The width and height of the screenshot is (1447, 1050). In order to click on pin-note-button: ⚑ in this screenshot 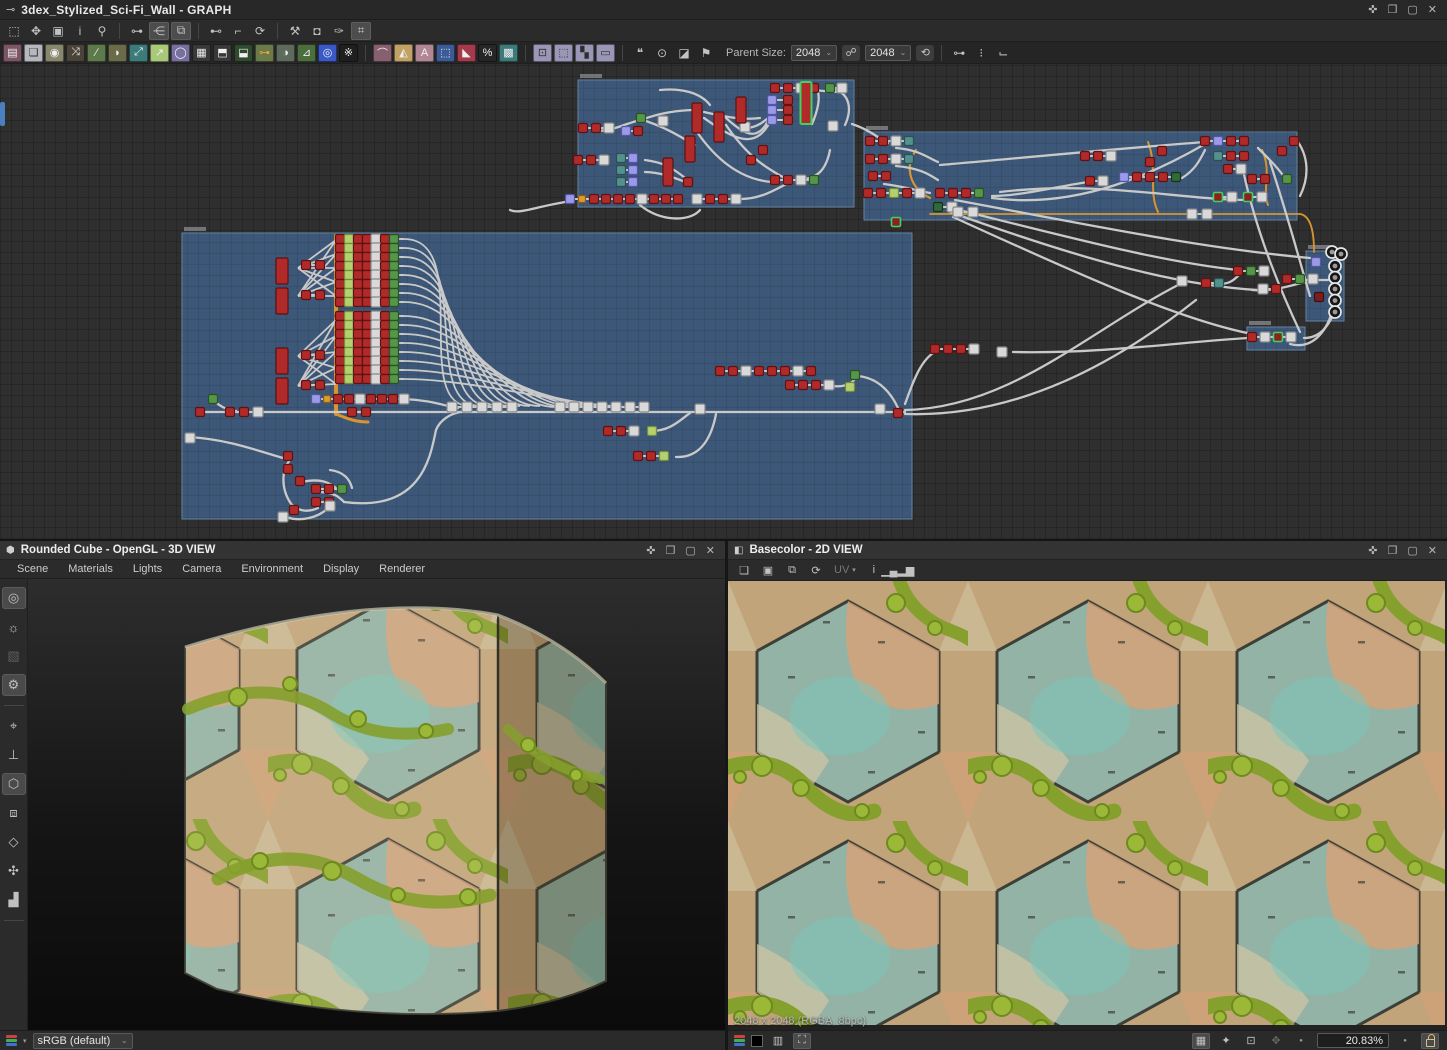, I will do `click(706, 53)`.